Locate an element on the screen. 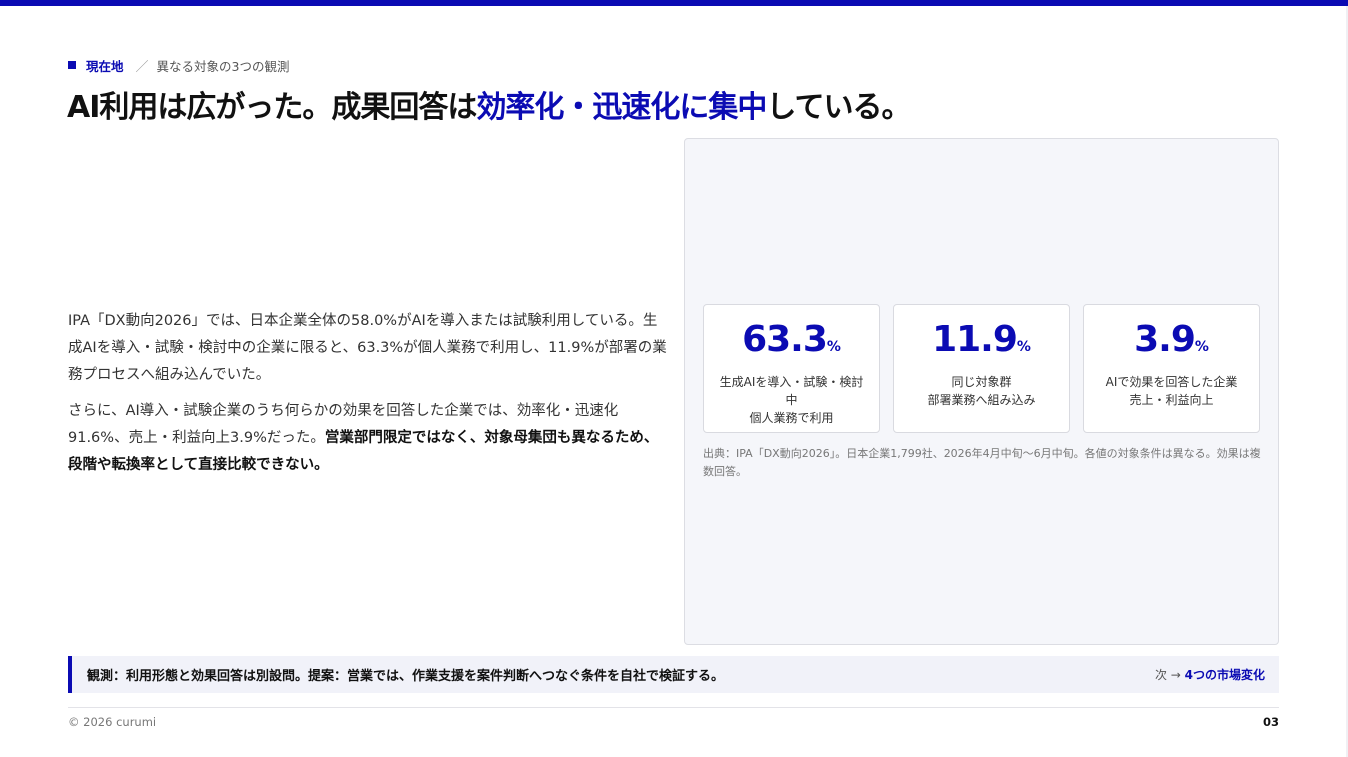 The width and height of the screenshot is (1348, 757). title-part-1: AI利用は広がった。成果回答は is located at coordinates (272, 107).